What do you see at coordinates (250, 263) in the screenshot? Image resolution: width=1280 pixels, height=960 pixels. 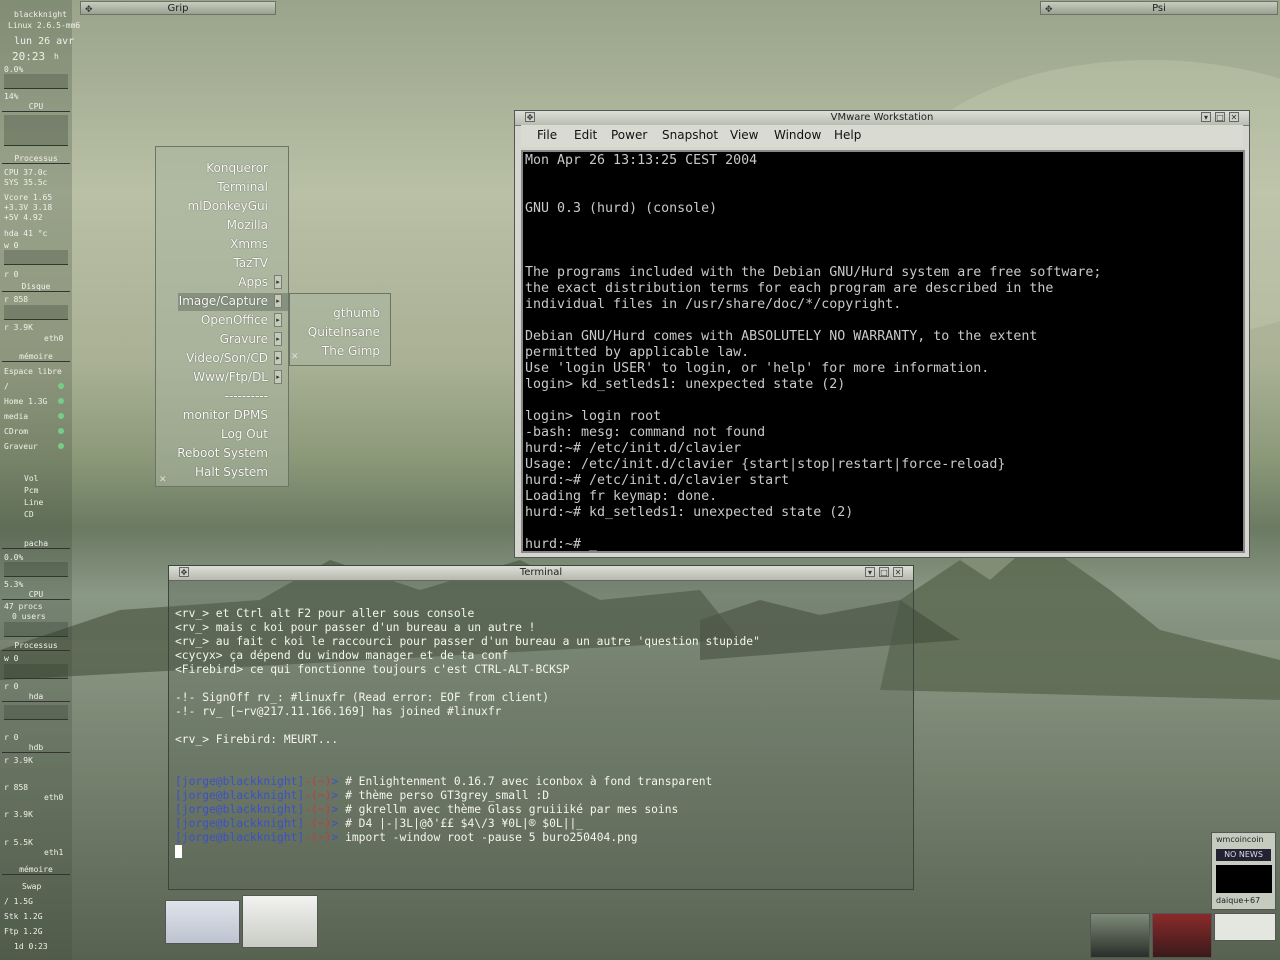 I see `menu-item-taztv: TazTV` at bounding box center [250, 263].